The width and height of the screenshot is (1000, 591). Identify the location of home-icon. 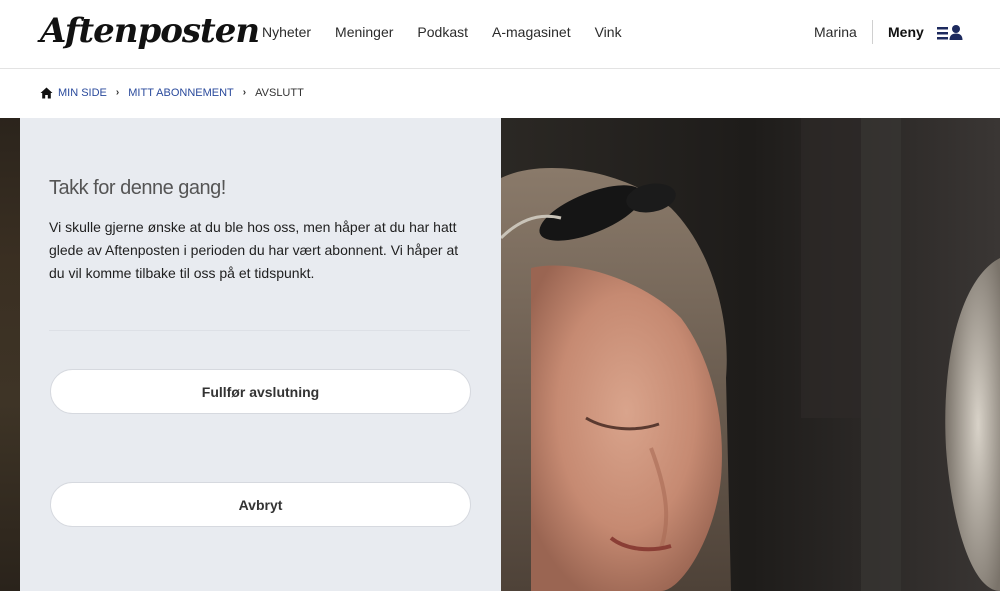
(46, 93).